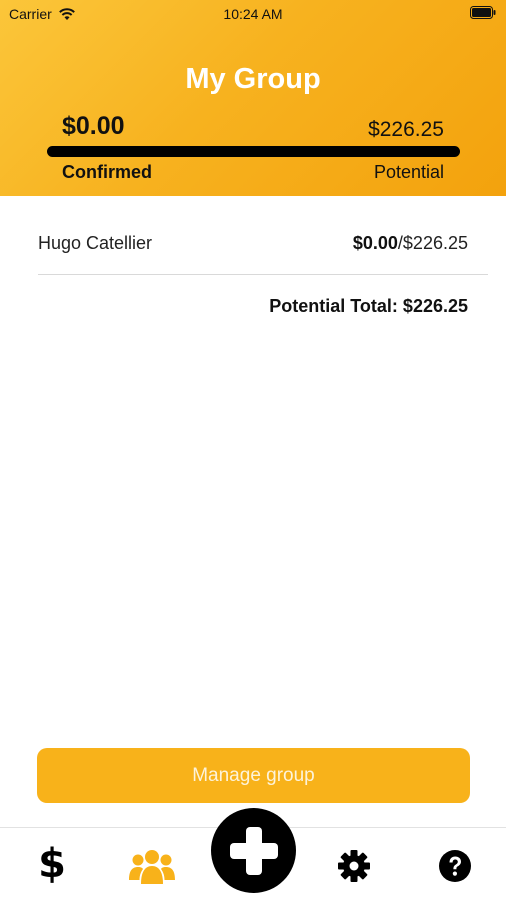 The image size is (506, 900). I want to click on tab-help, so click(455, 866).